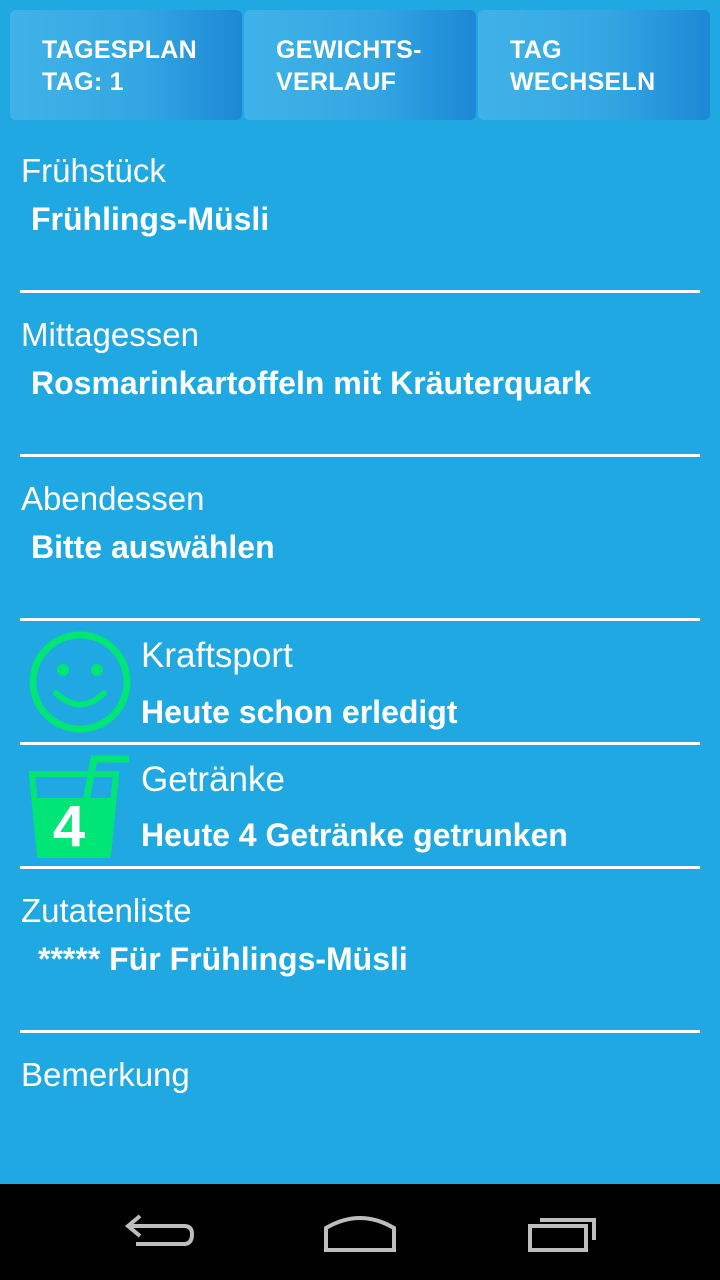 The width and height of the screenshot is (720, 1280). I want to click on ingredients-value: ***** Für Frühlings-Müsli, so click(223, 959).